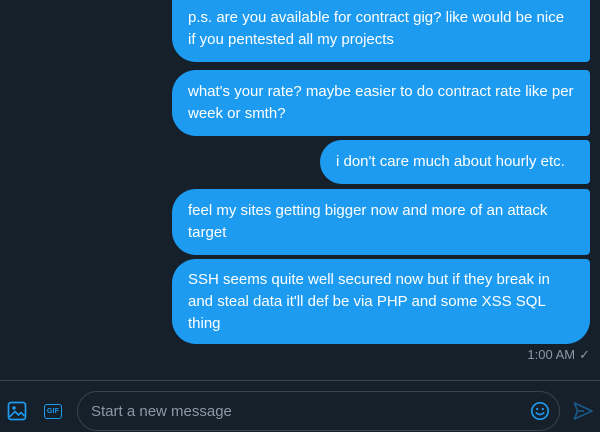  I want to click on message-bubble: i don't care much about hourly etc., so click(455, 162).